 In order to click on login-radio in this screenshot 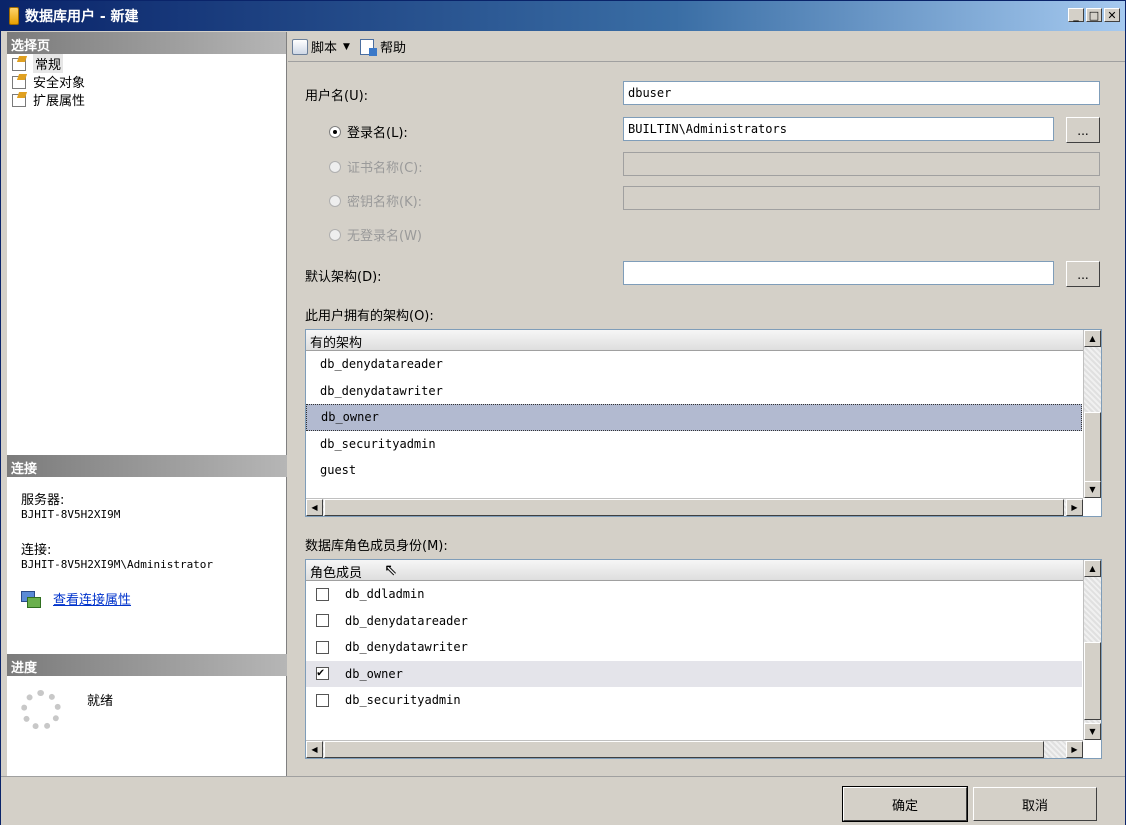, I will do `click(335, 131)`.